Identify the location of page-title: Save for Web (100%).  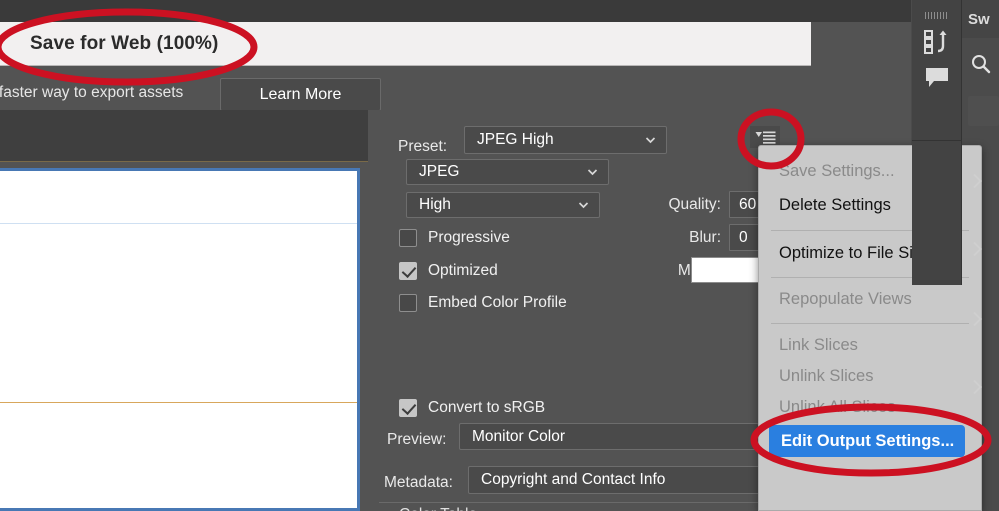
(124, 43).